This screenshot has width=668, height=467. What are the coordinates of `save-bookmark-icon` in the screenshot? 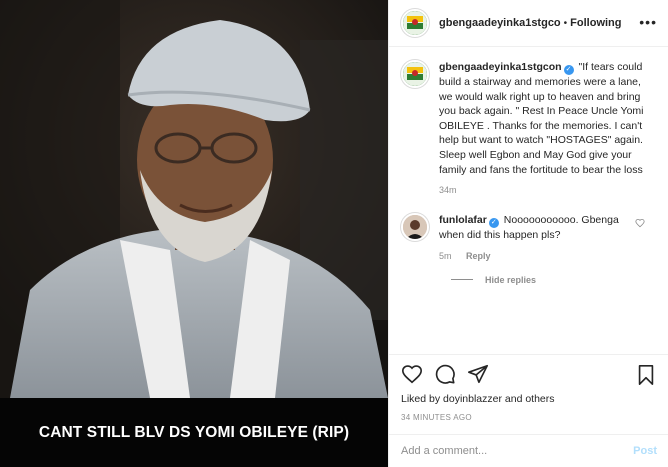 It's located at (646, 375).